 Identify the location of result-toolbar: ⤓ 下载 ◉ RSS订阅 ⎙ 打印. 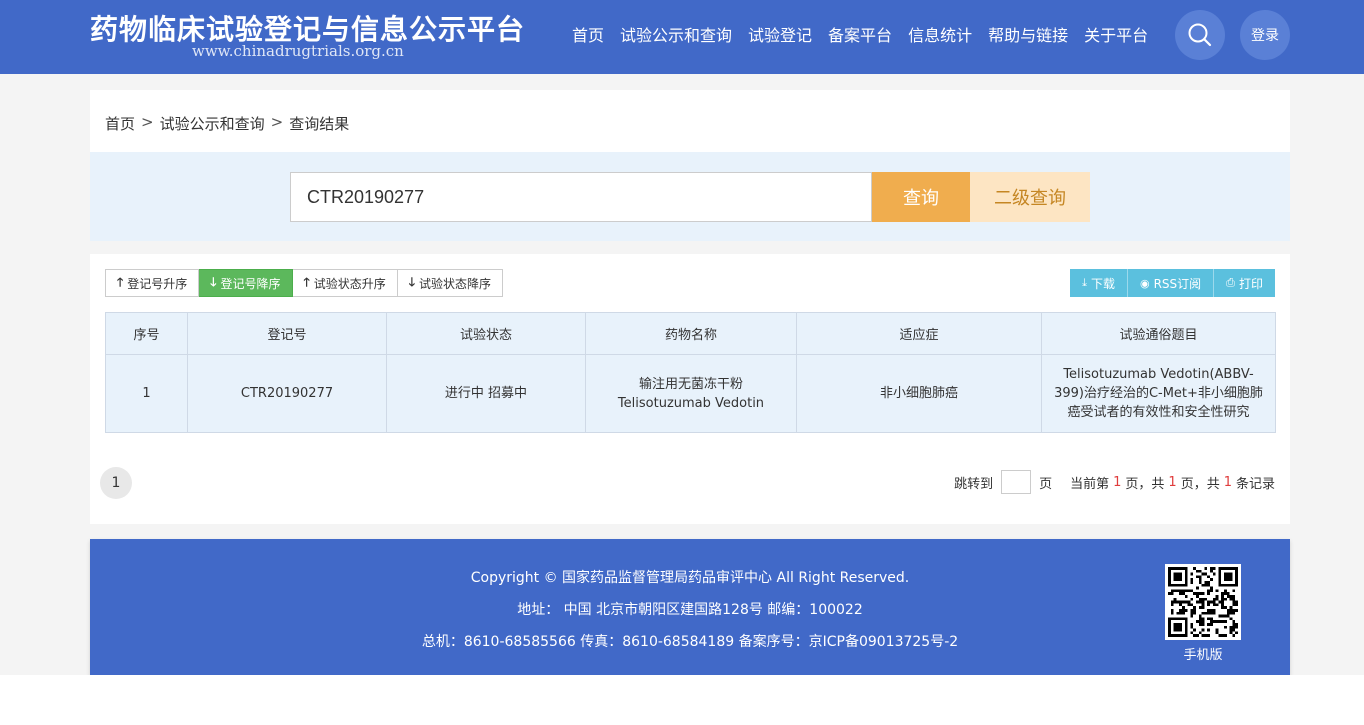
(1172, 283).